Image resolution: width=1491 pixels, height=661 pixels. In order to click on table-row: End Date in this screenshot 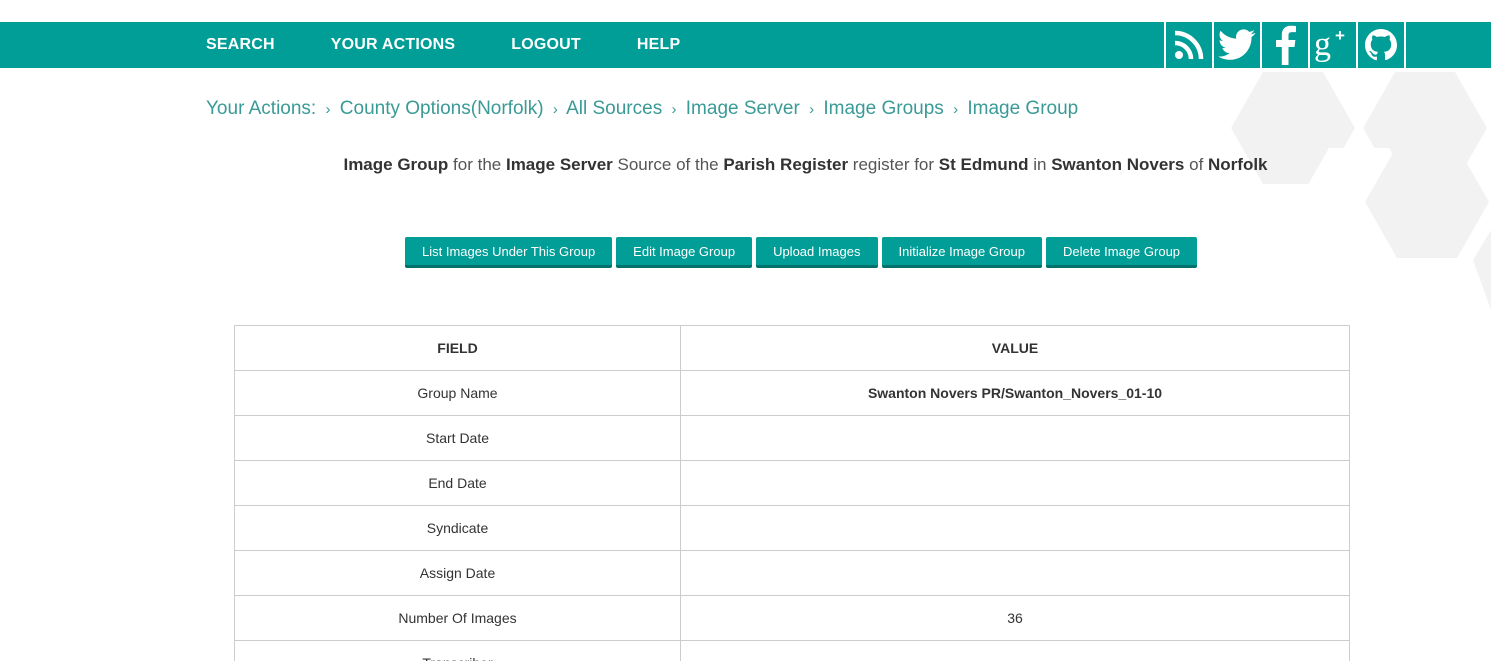, I will do `click(792, 483)`.